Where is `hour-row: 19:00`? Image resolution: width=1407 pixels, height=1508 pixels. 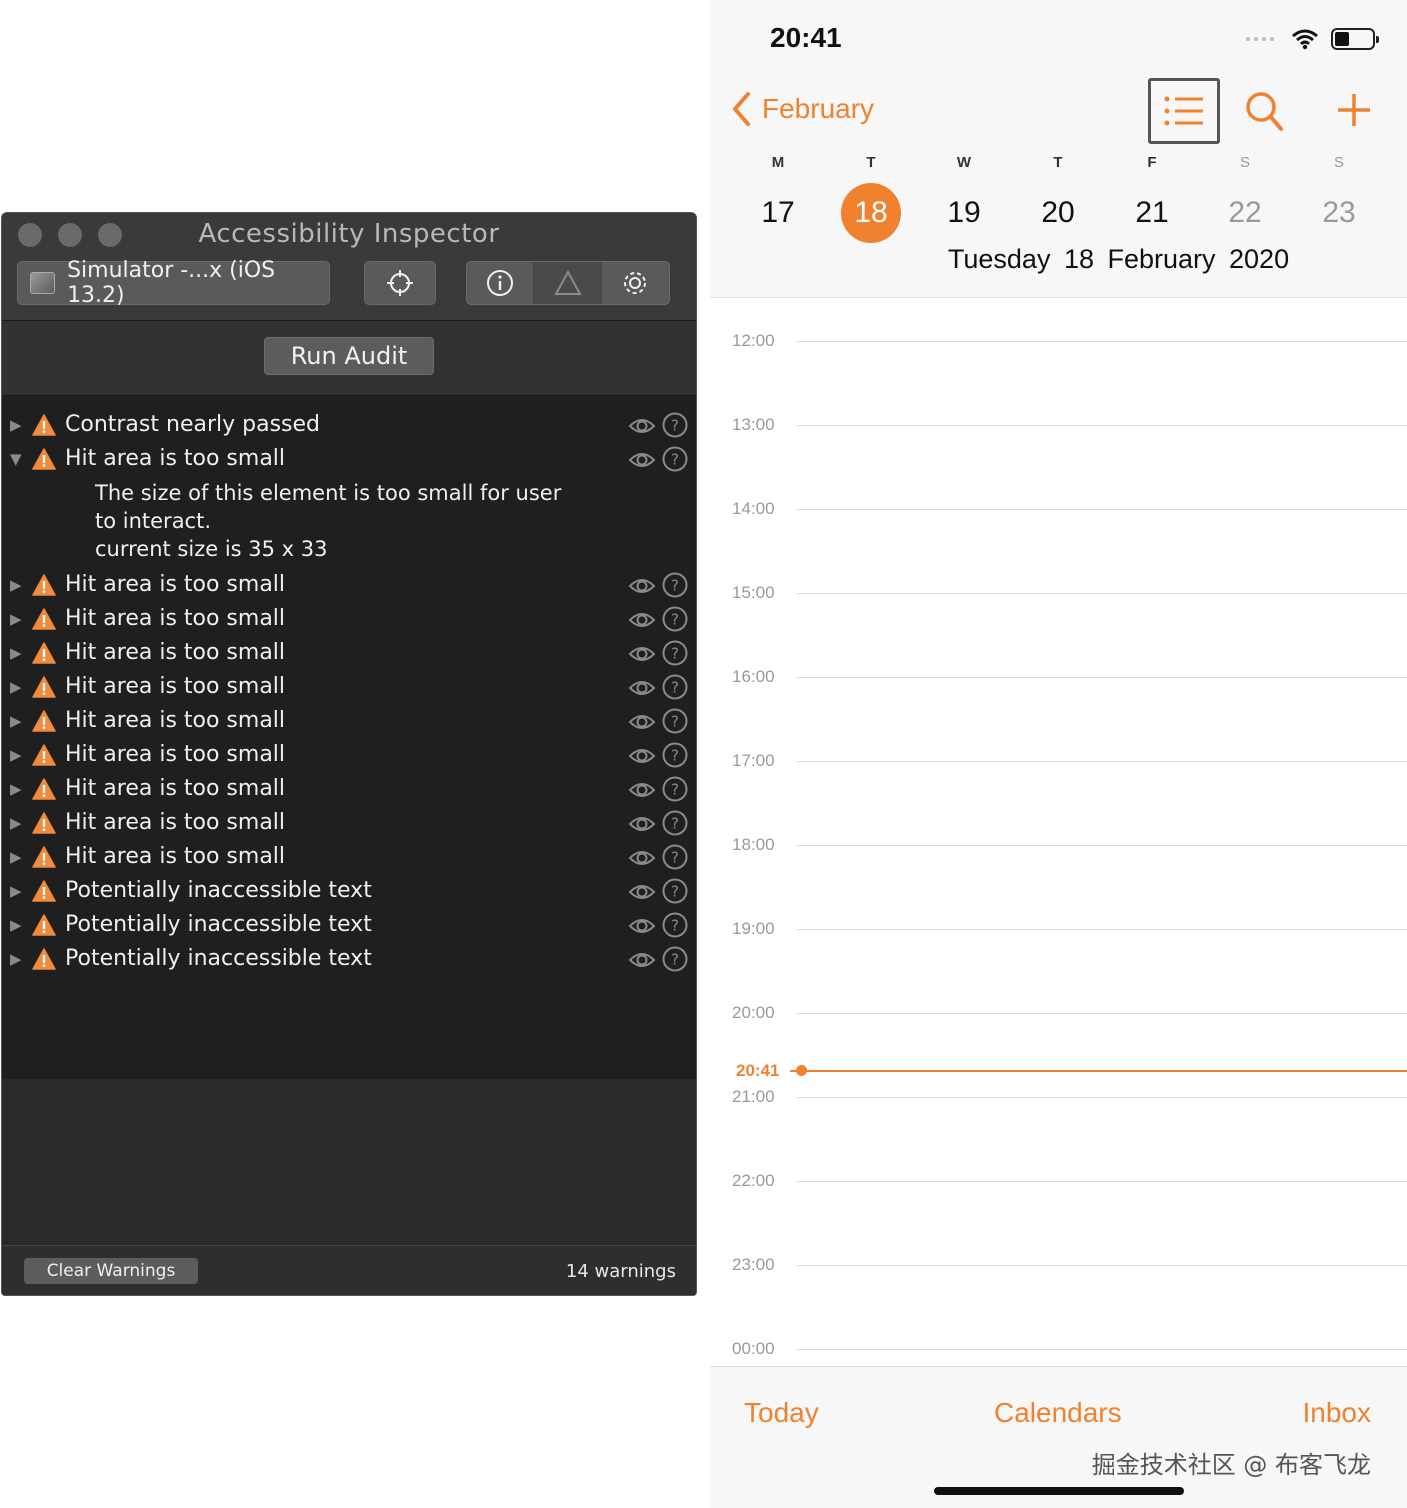 hour-row: 19:00 is located at coordinates (1058, 929).